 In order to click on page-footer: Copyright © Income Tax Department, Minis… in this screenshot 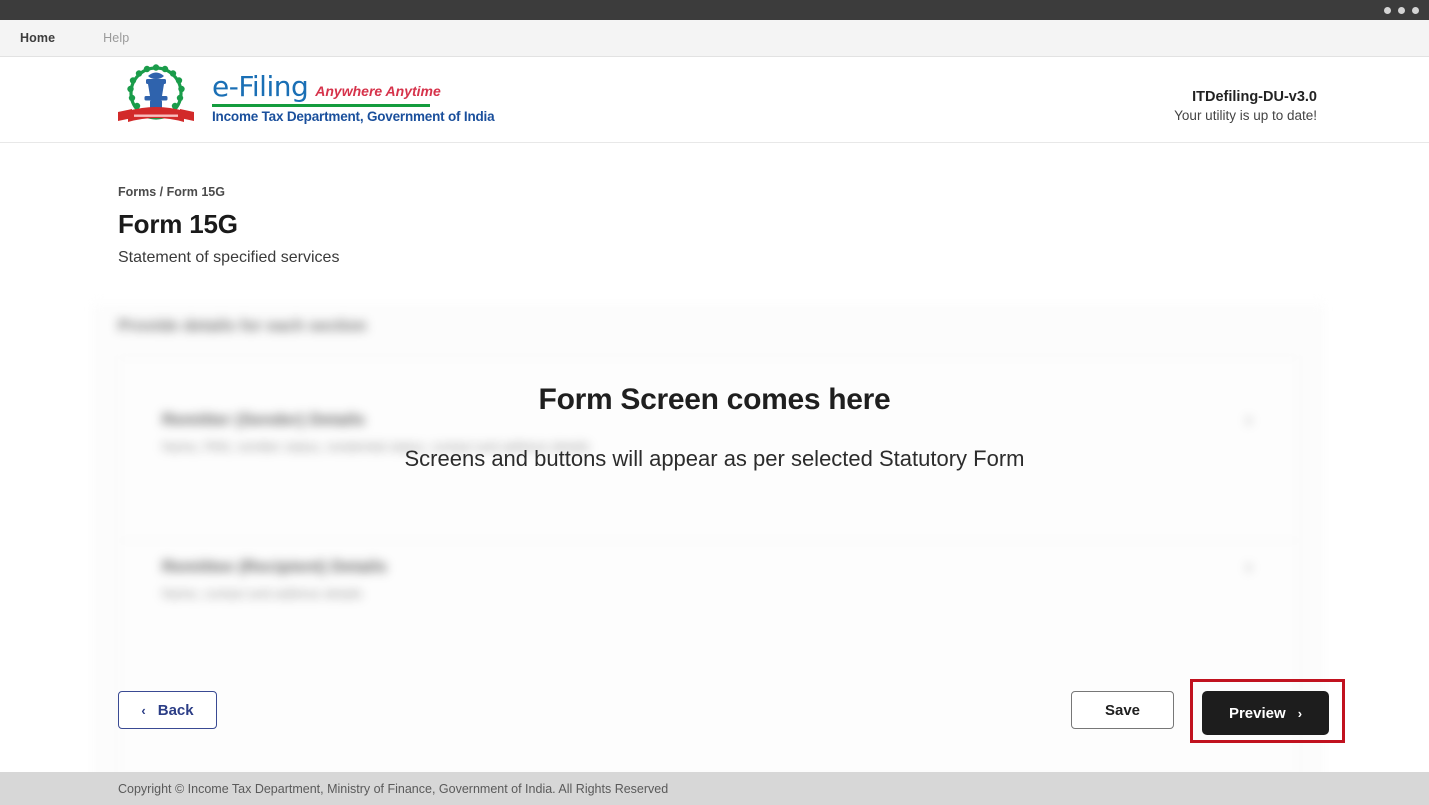, I will do `click(714, 788)`.